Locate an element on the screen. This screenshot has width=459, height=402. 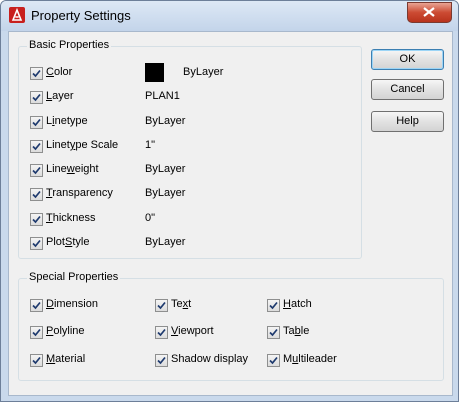
thickness-checkbox is located at coordinates (36, 219).